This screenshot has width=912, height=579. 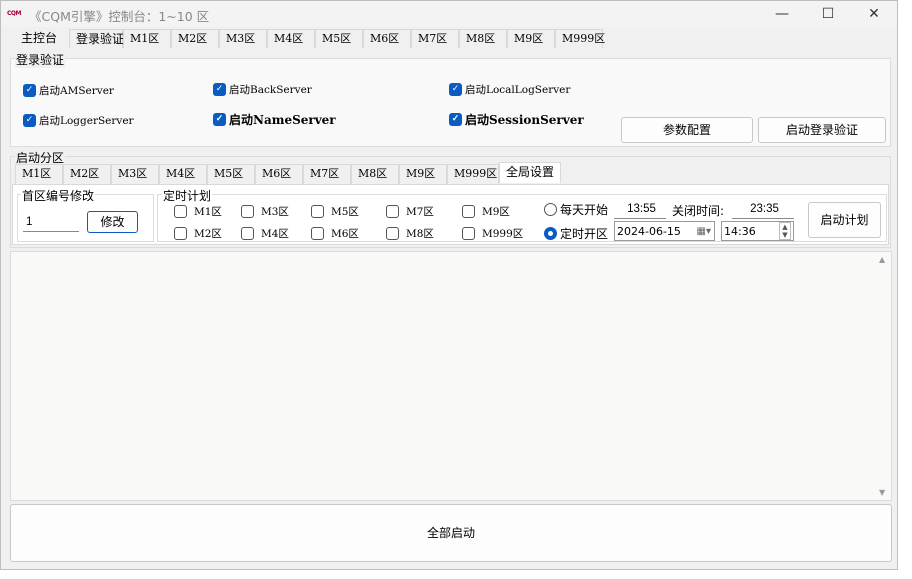 I want to click on tab-3: M1区, so click(x=147, y=38).